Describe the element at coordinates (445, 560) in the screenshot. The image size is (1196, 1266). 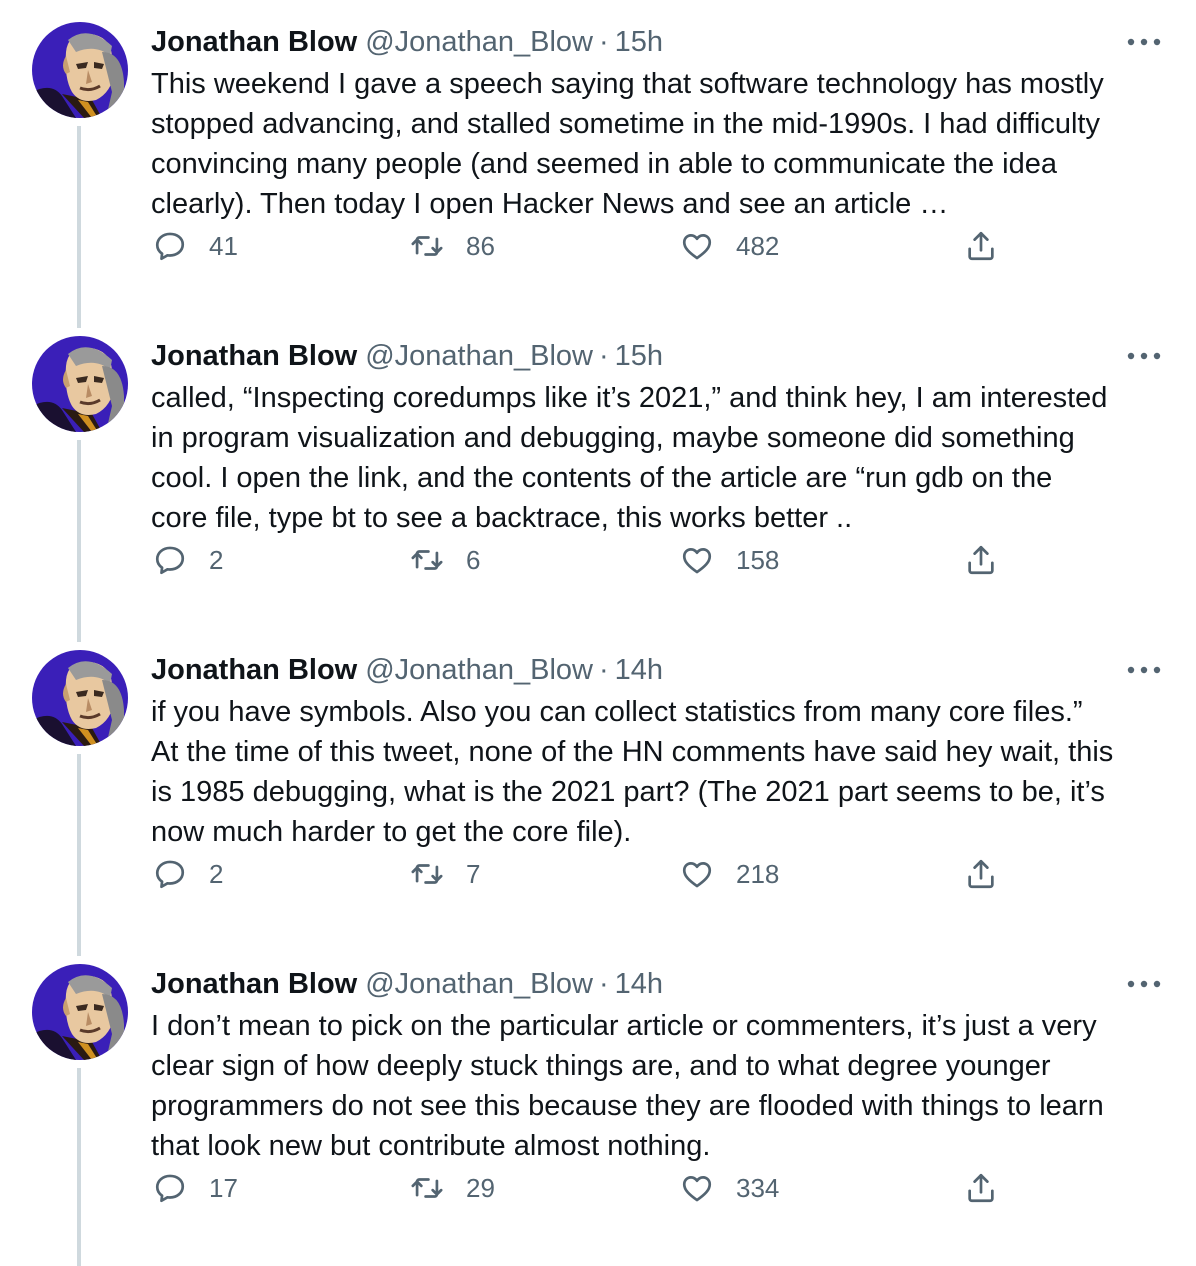
I see `retweet-button: 6` at that location.